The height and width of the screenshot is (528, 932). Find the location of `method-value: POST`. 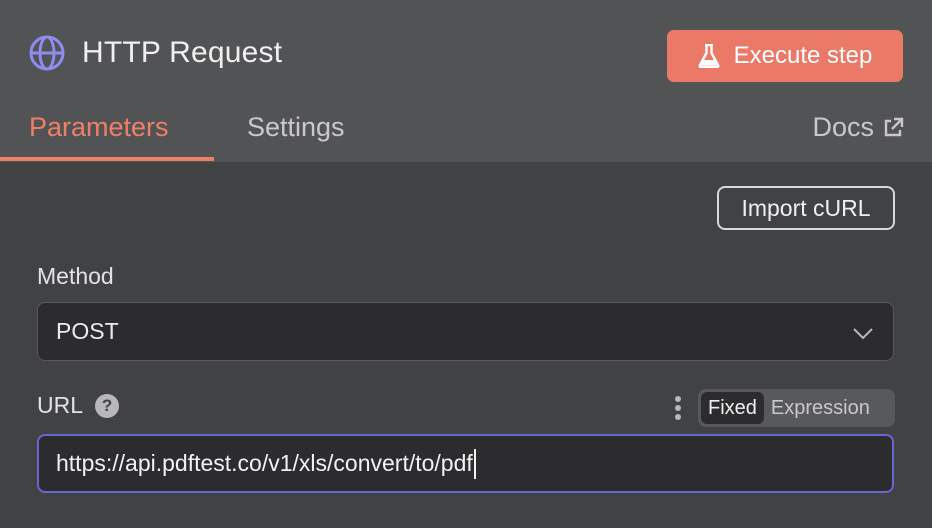

method-value: POST is located at coordinates (87, 331).